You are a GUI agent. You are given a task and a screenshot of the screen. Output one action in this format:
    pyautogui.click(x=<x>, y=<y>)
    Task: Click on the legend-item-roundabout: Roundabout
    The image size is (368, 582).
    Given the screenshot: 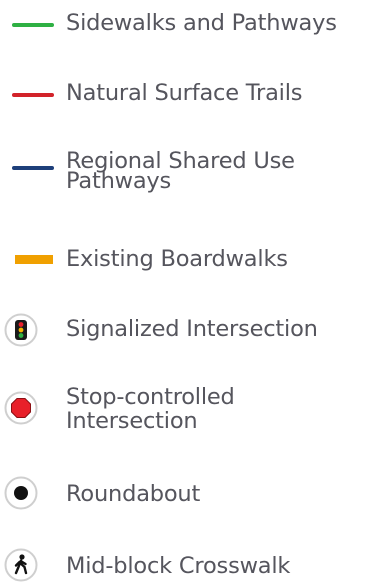 What is the action you would take?
    pyautogui.click(x=184, y=496)
    